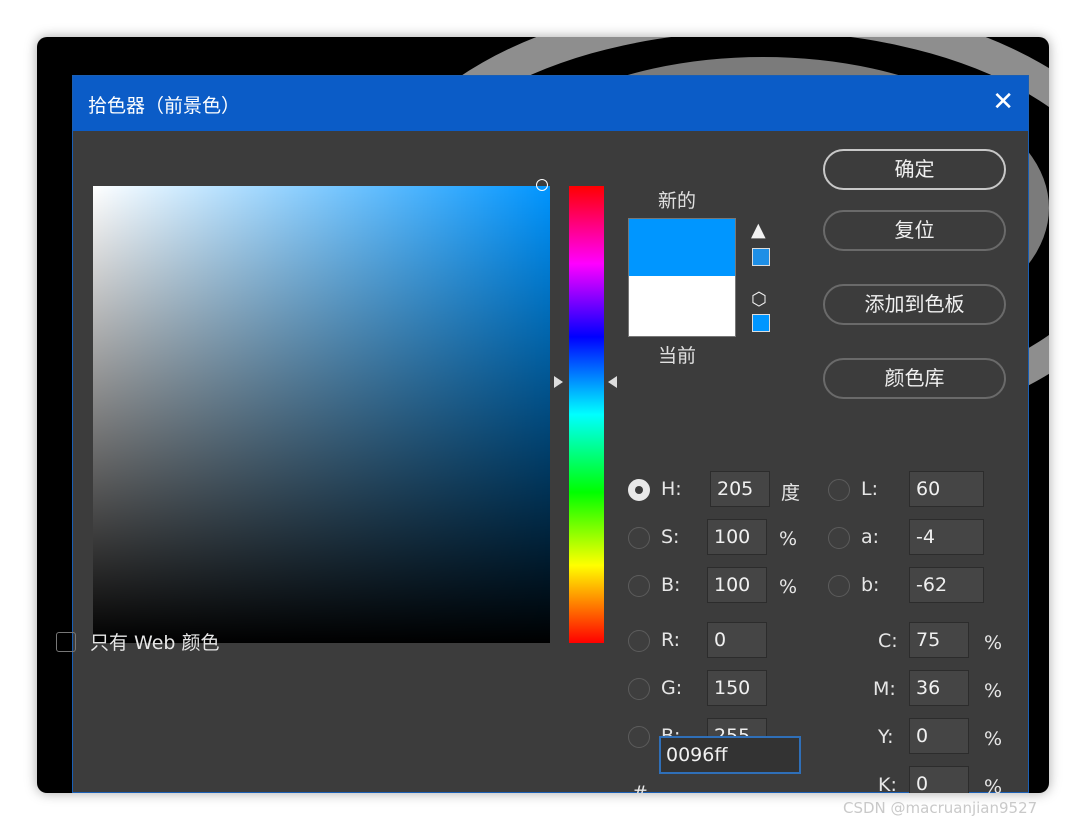  What do you see at coordinates (939, 736) in the screenshot?
I see `y-input: 0` at bounding box center [939, 736].